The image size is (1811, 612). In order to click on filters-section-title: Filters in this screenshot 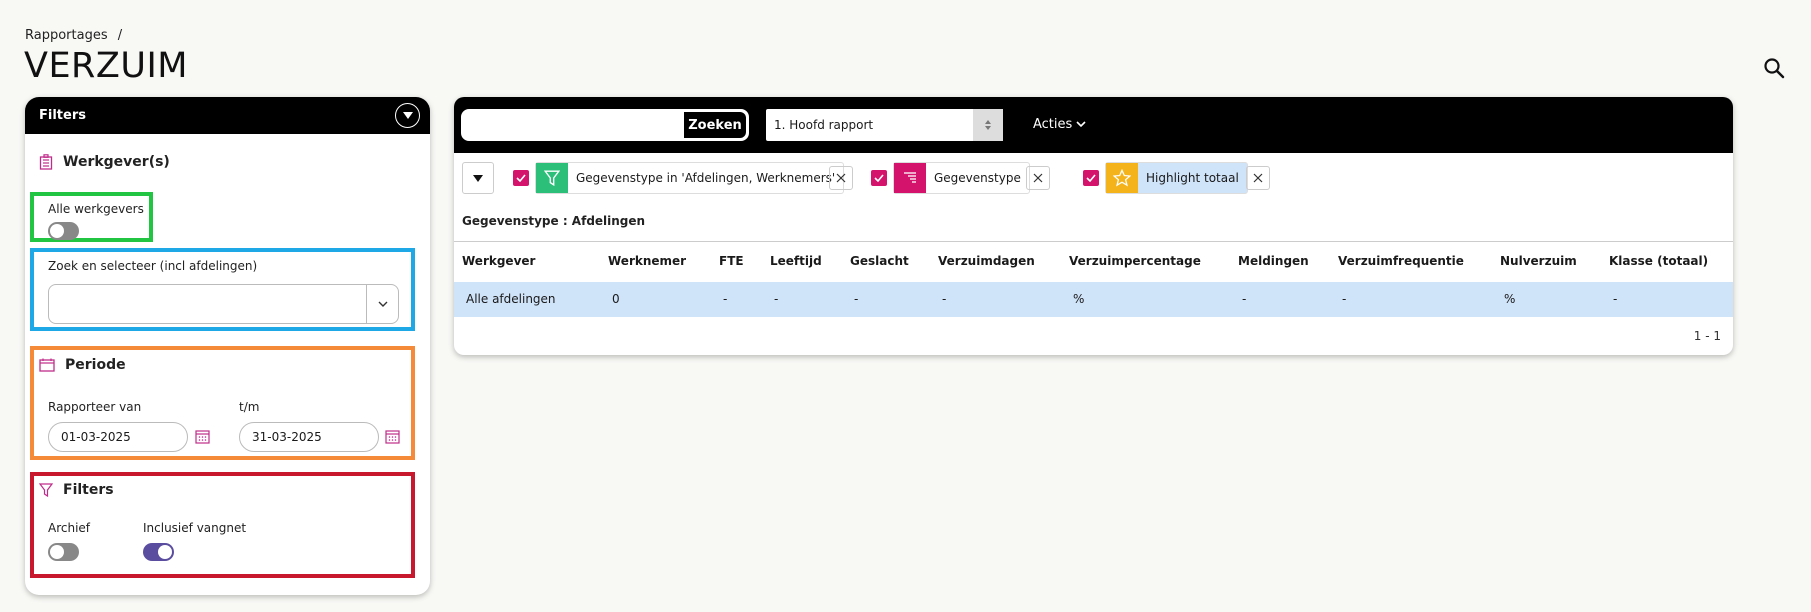, I will do `click(76, 490)`.